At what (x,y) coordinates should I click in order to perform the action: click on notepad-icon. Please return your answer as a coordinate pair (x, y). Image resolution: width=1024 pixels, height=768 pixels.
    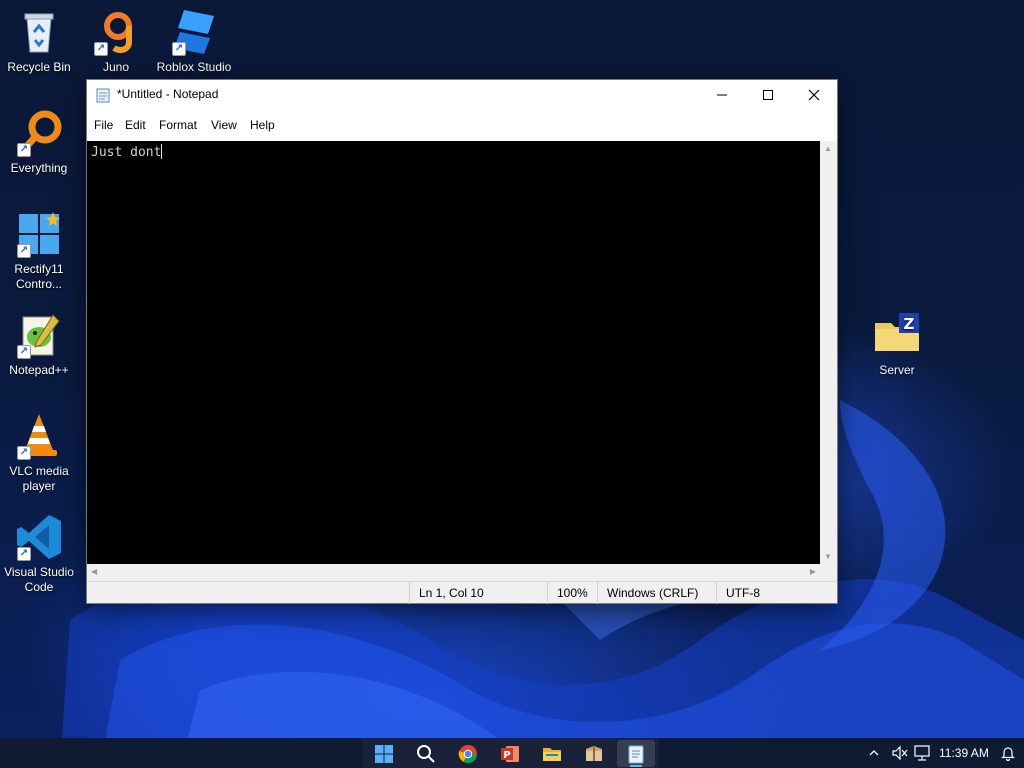
    Looking at the image, I should click on (636, 754).